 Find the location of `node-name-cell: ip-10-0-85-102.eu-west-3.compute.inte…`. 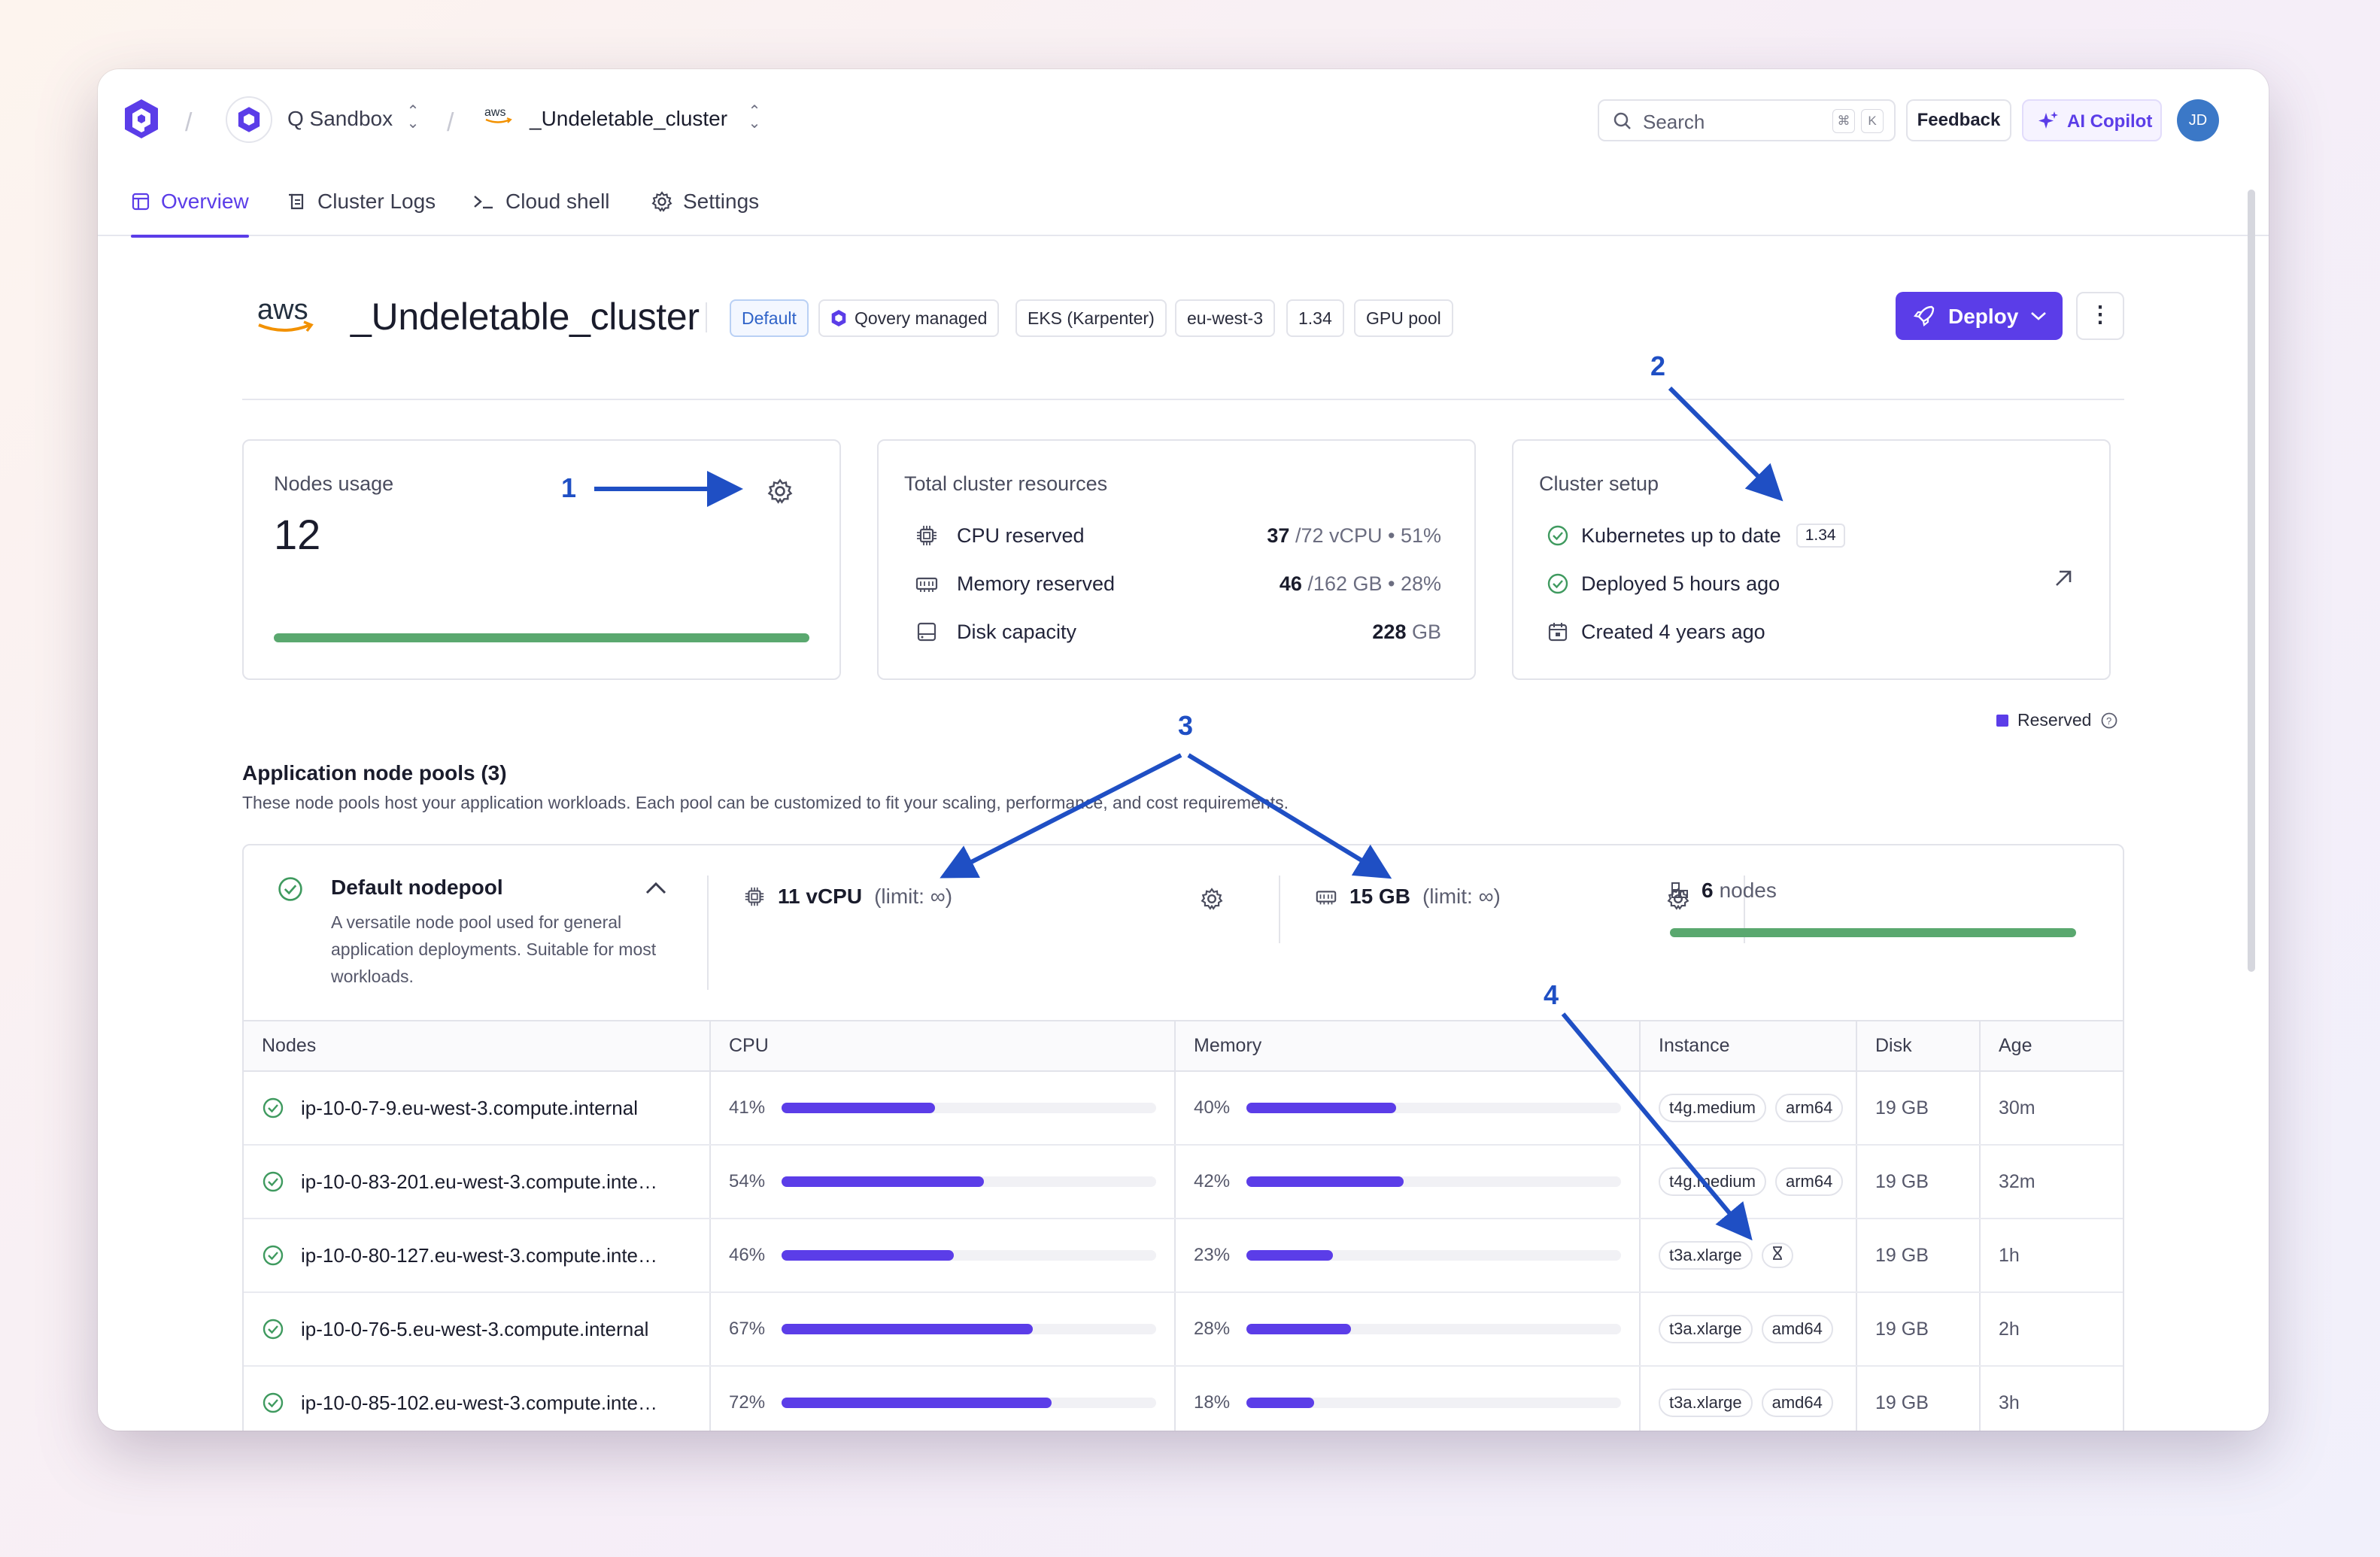

node-name-cell: ip-10-0-85-102.eu-west-3.compute.inte… is located at coordinates (477, 1398).